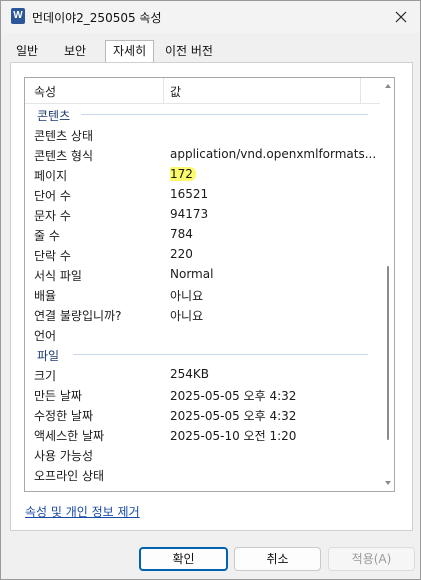 The width and height of the screenshot is (421, 580). Describe the element at coordinates (51, 176) in the screenshot. I see `property-name: 페이지` at that location.